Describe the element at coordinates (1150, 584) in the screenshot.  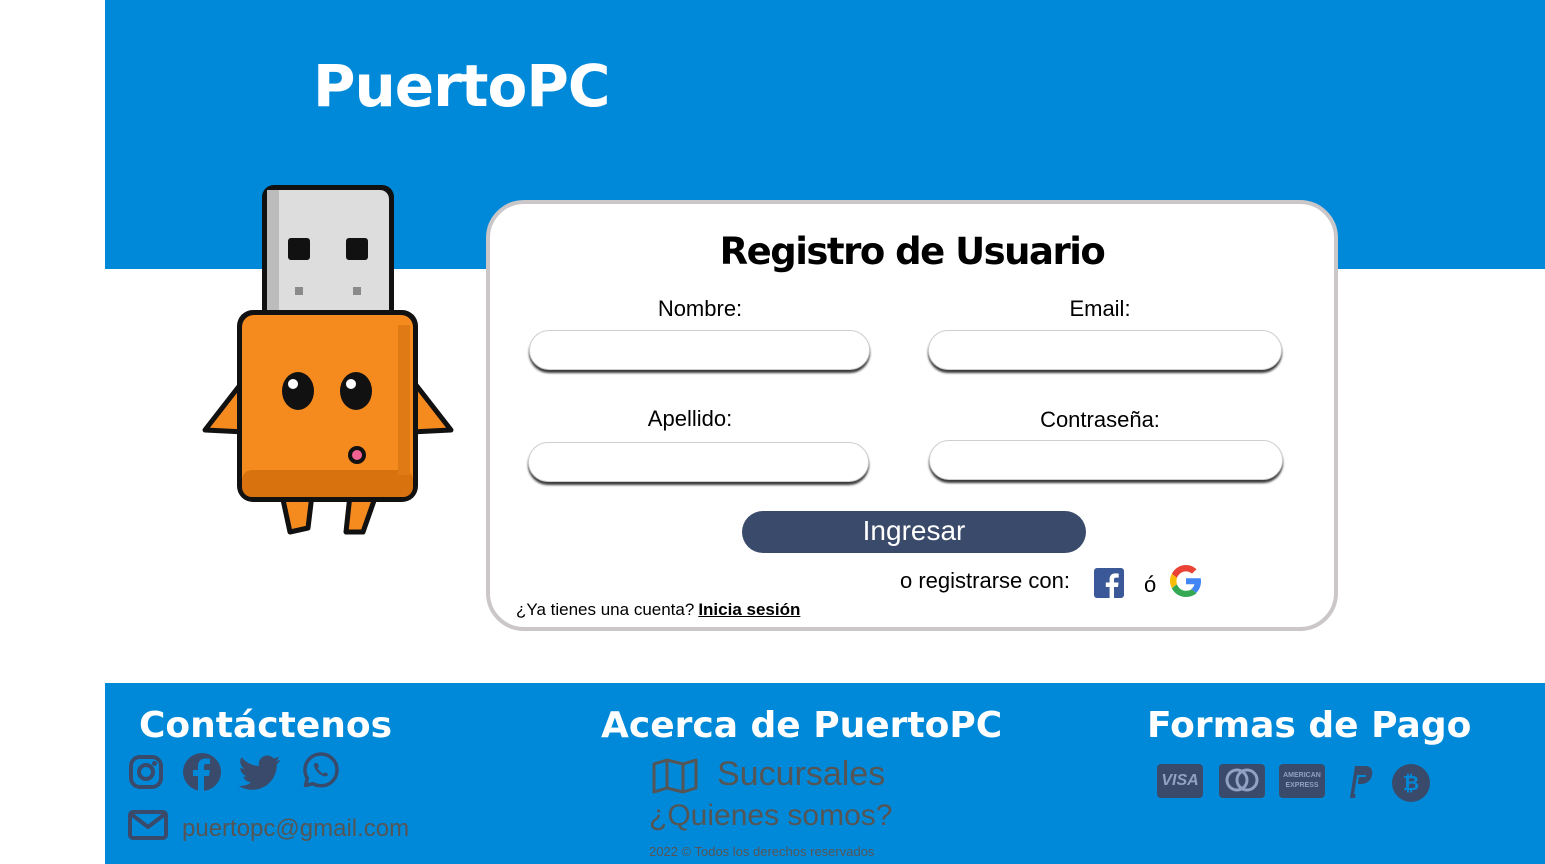
I see `or-separator: ó` at that location.